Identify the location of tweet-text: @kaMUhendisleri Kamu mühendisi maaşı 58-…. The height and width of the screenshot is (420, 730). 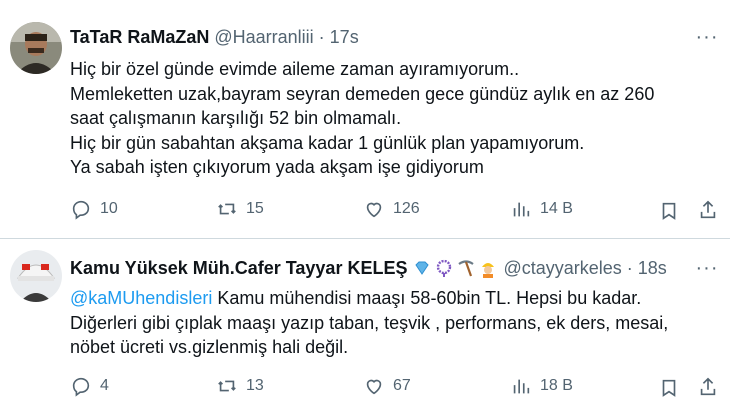
(369, 323).